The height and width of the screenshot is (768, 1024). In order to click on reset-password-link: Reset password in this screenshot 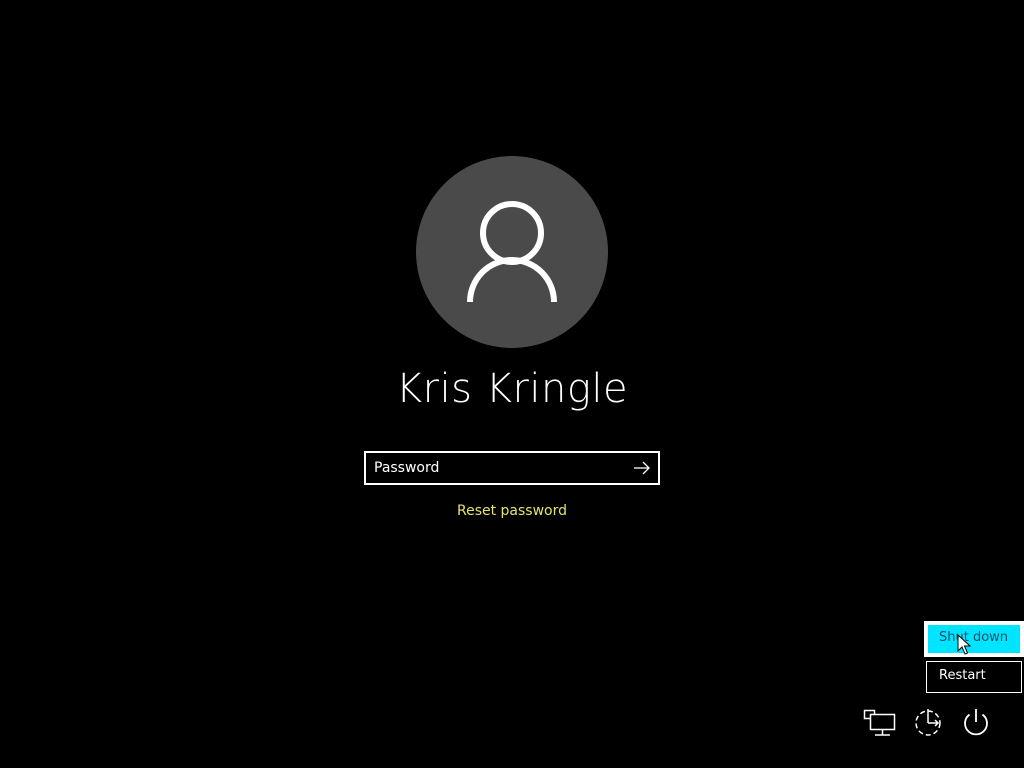, I will do `click(512, 511)`.